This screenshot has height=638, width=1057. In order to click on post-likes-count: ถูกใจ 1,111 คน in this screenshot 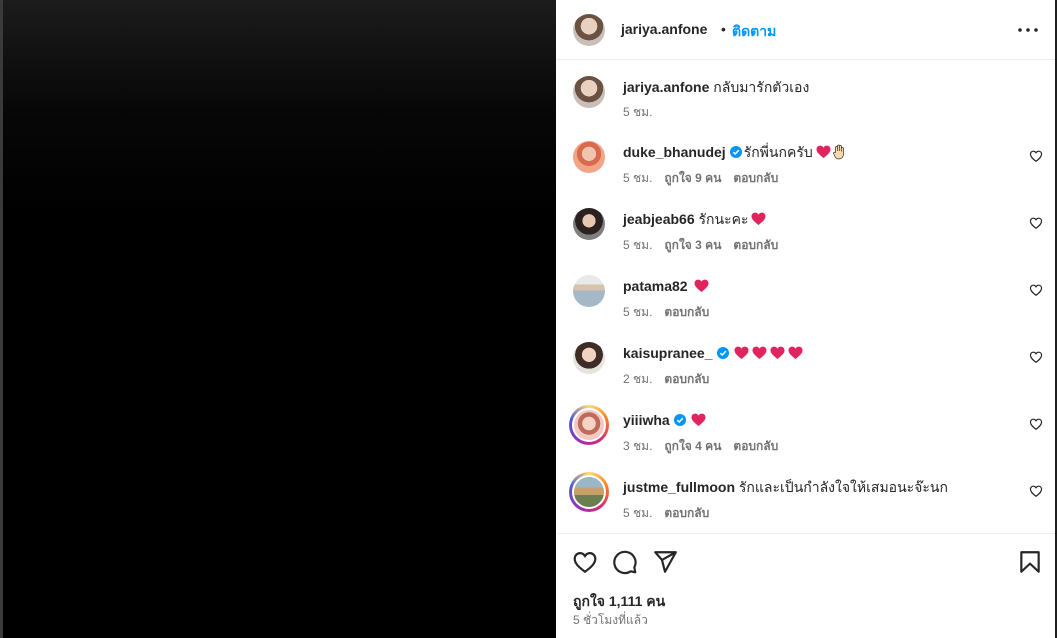, I will do `click(619, 602)`.